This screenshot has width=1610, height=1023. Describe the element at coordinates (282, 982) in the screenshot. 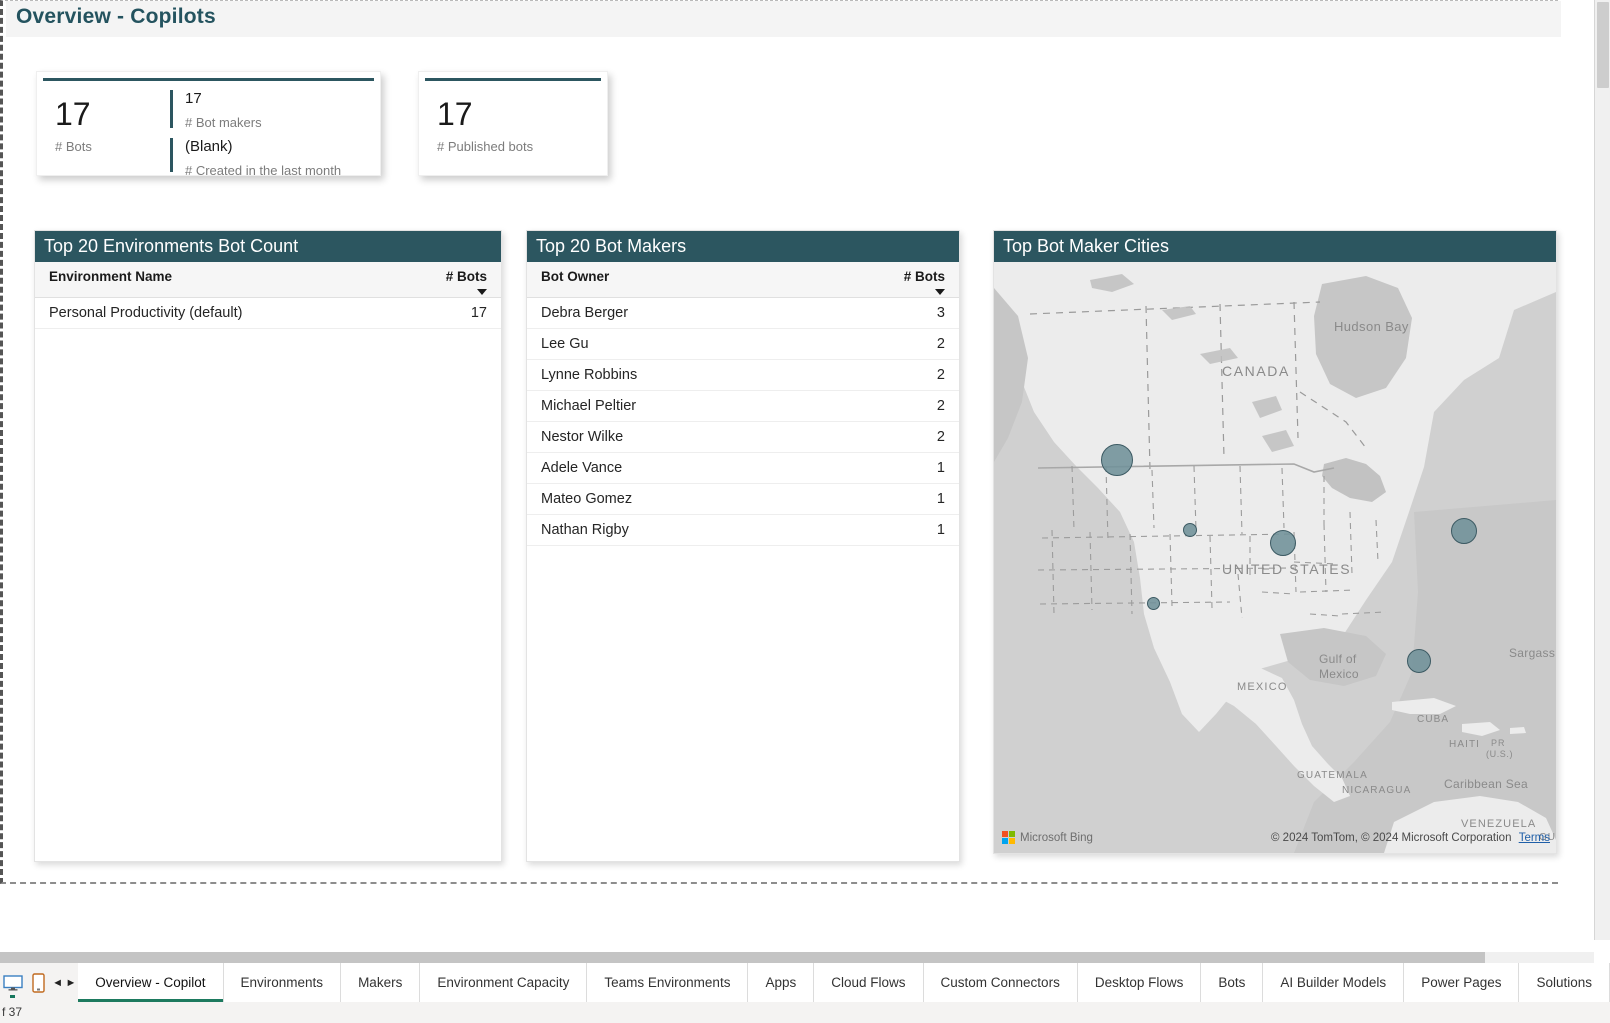

I see `tab-environments: Environments` at that location.